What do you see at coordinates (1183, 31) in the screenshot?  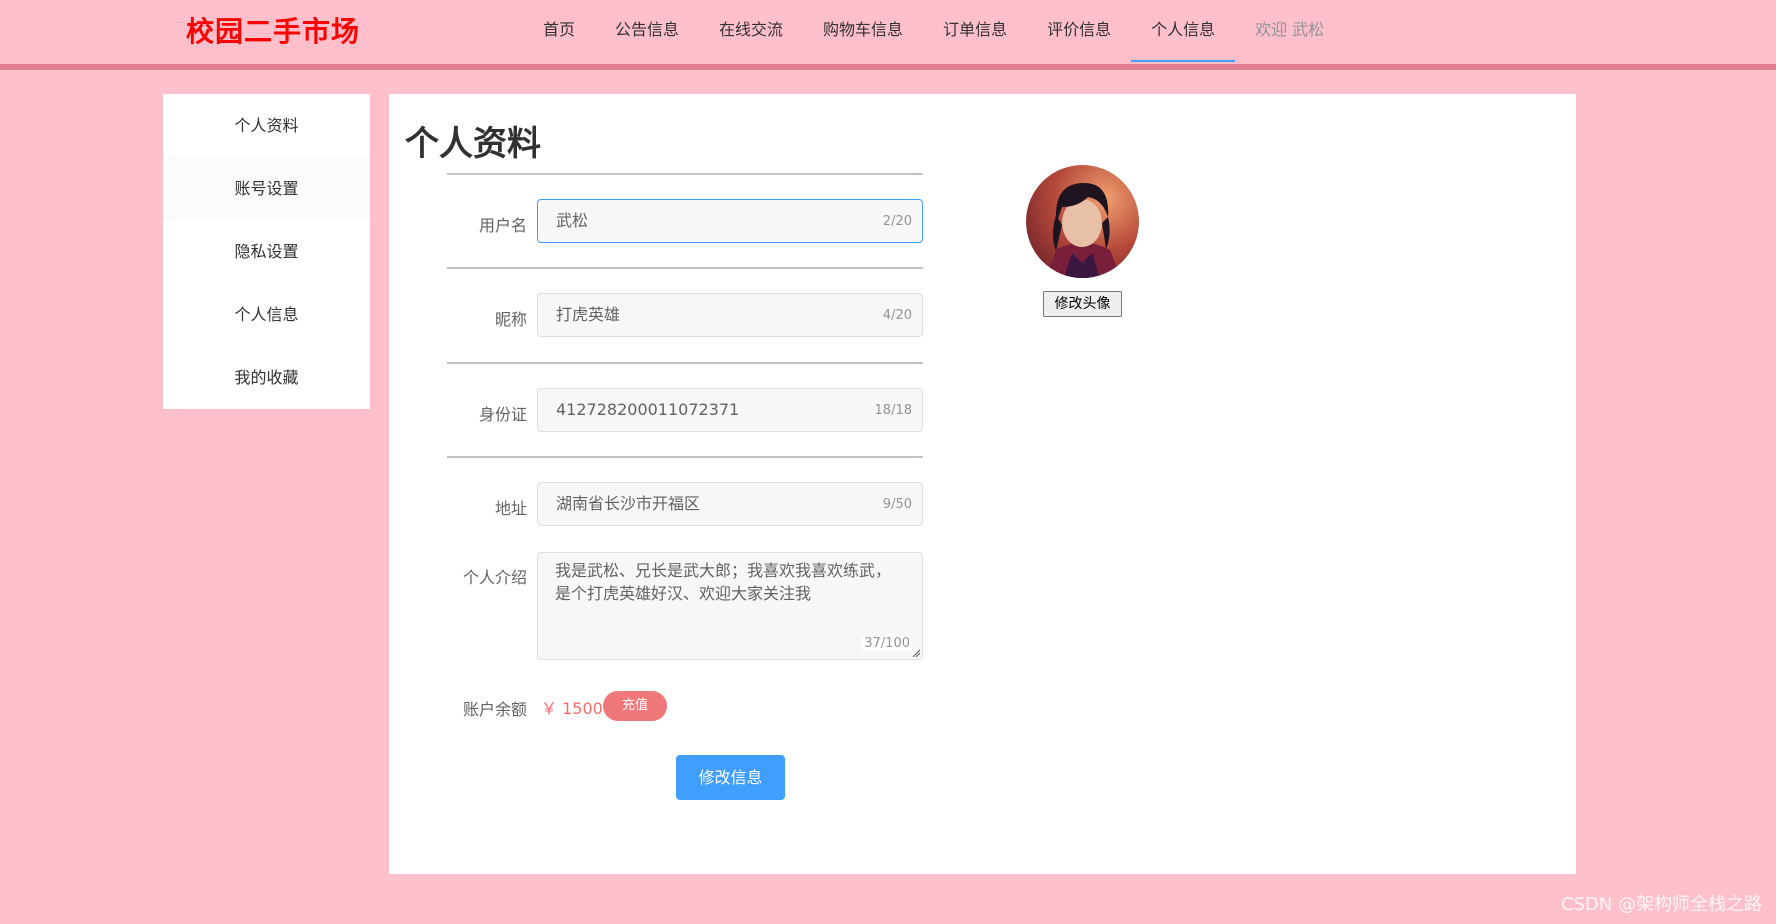 I see `nav-personal-info: 个人信息` at bounding box center [1183, 31].